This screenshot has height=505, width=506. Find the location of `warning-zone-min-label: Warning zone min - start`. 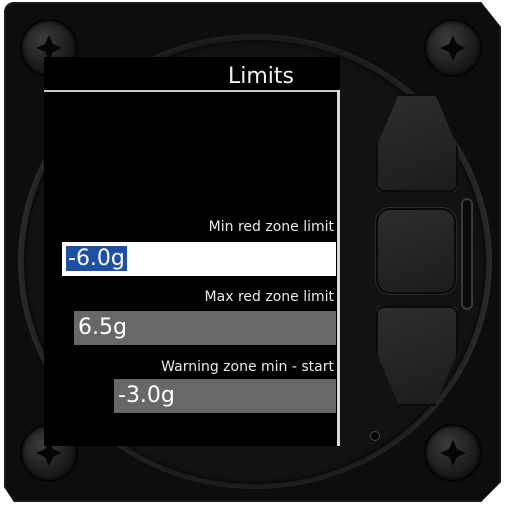

warning-zone-min-label: Warning zone min - start is located at coordinates (247, 367).